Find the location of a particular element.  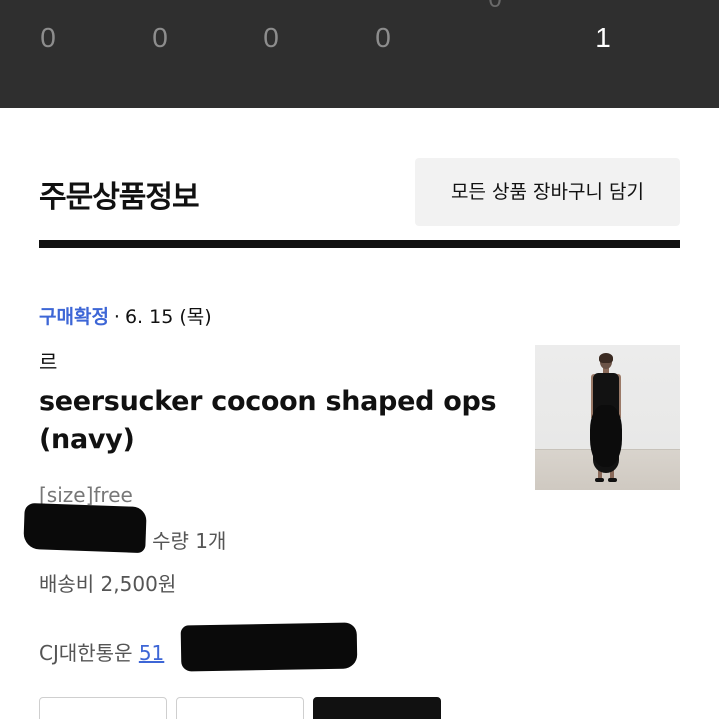

status-count-4: 0 is located at coordinates (383, 38).